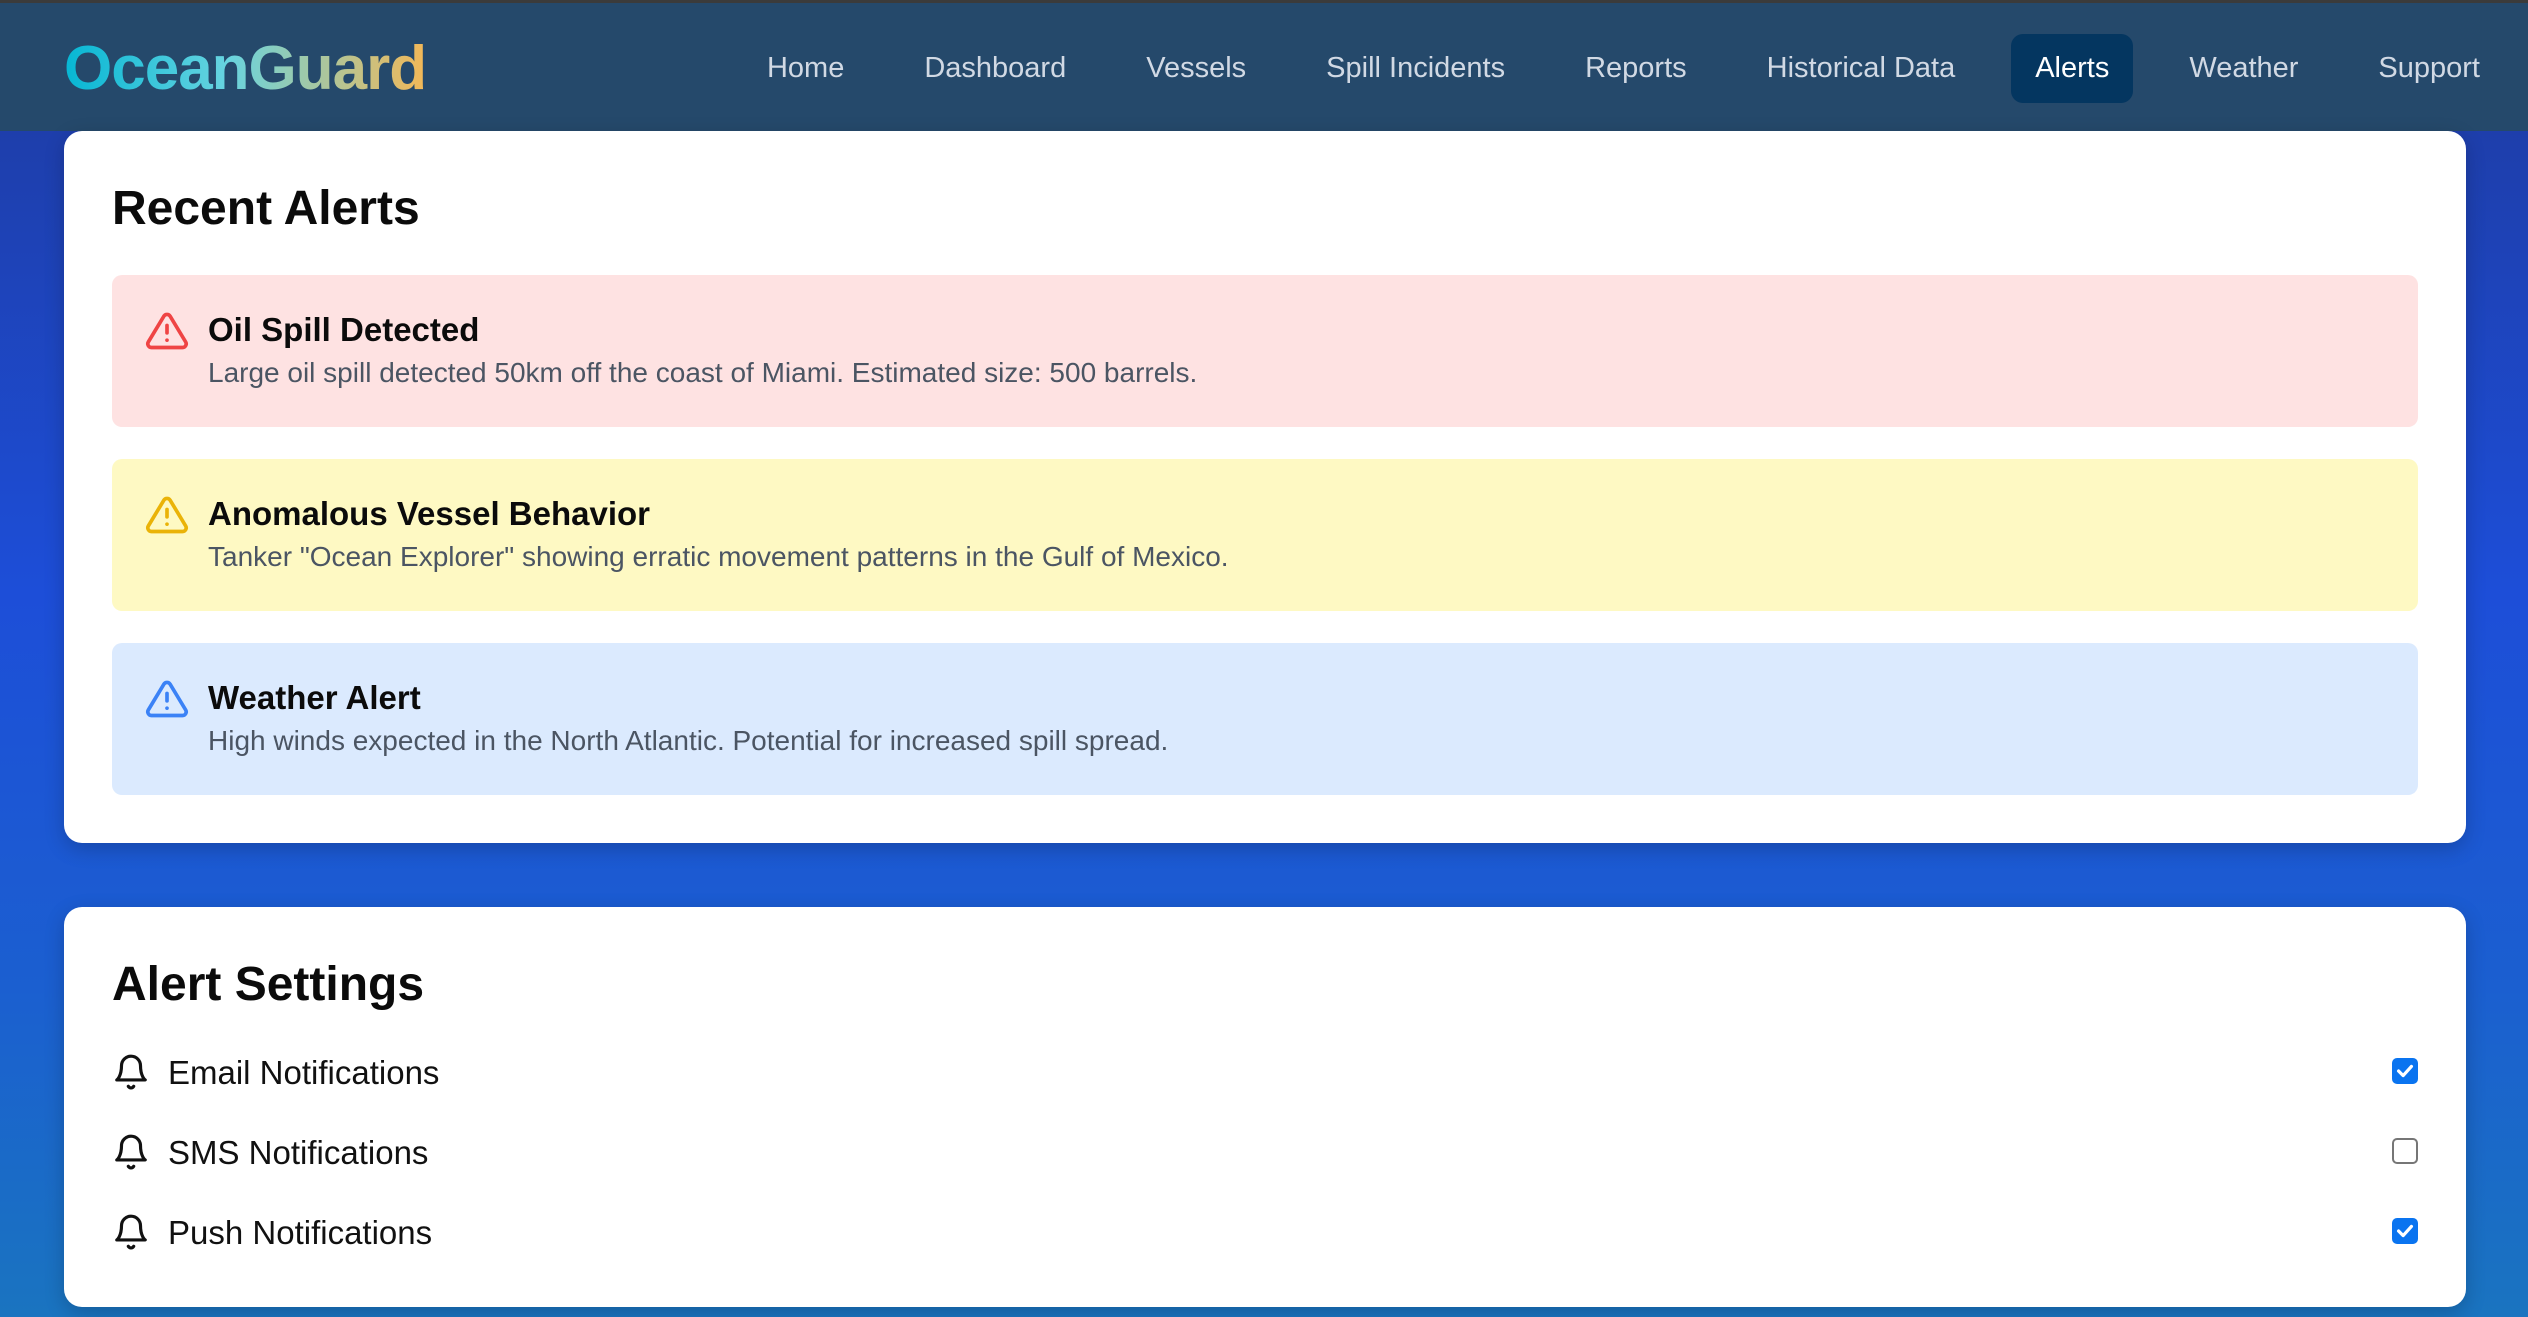  What do you see at coordinates (2072, 68) in the screenshot?
I see `nav-alerts: Alerts` at bounding box center [2072, 68].